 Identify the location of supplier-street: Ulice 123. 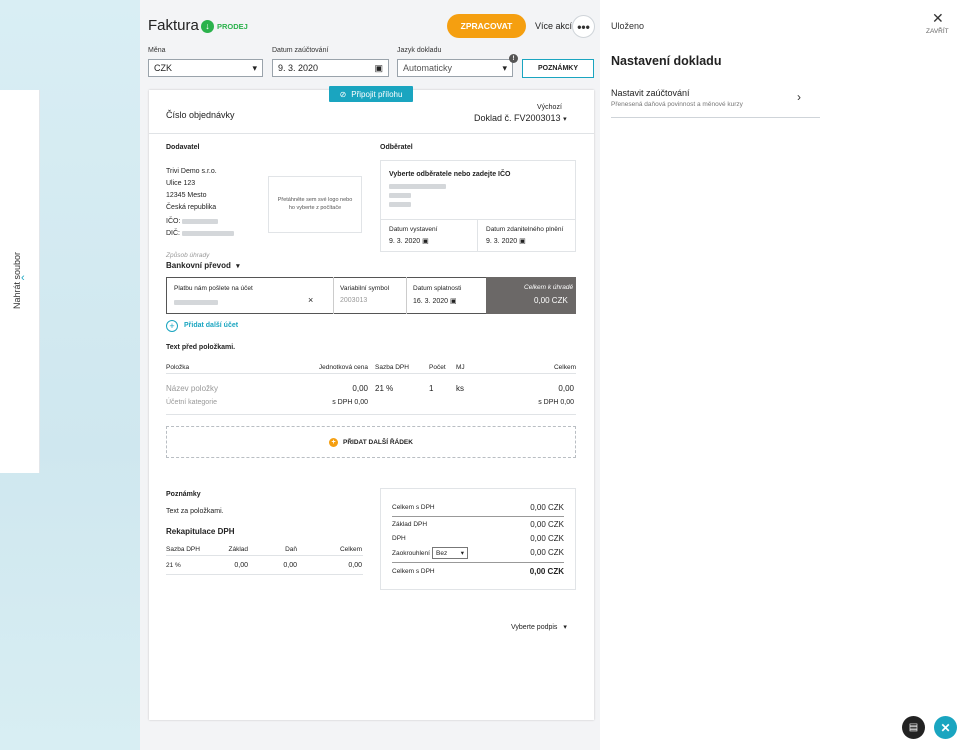
(181, 183).